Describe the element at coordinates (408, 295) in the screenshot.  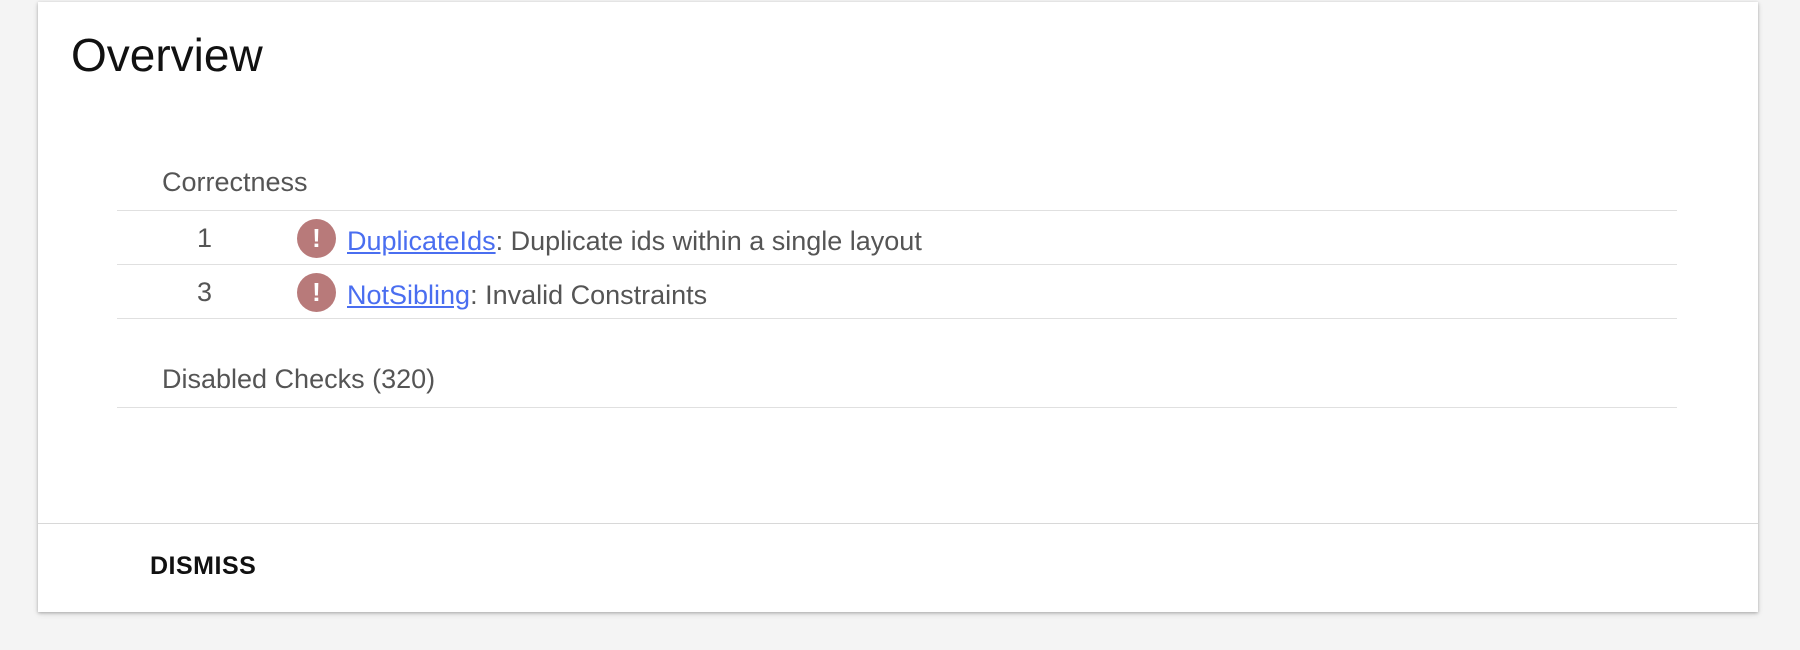
I see `issue-link-notsibling: NotSibling` at that location.